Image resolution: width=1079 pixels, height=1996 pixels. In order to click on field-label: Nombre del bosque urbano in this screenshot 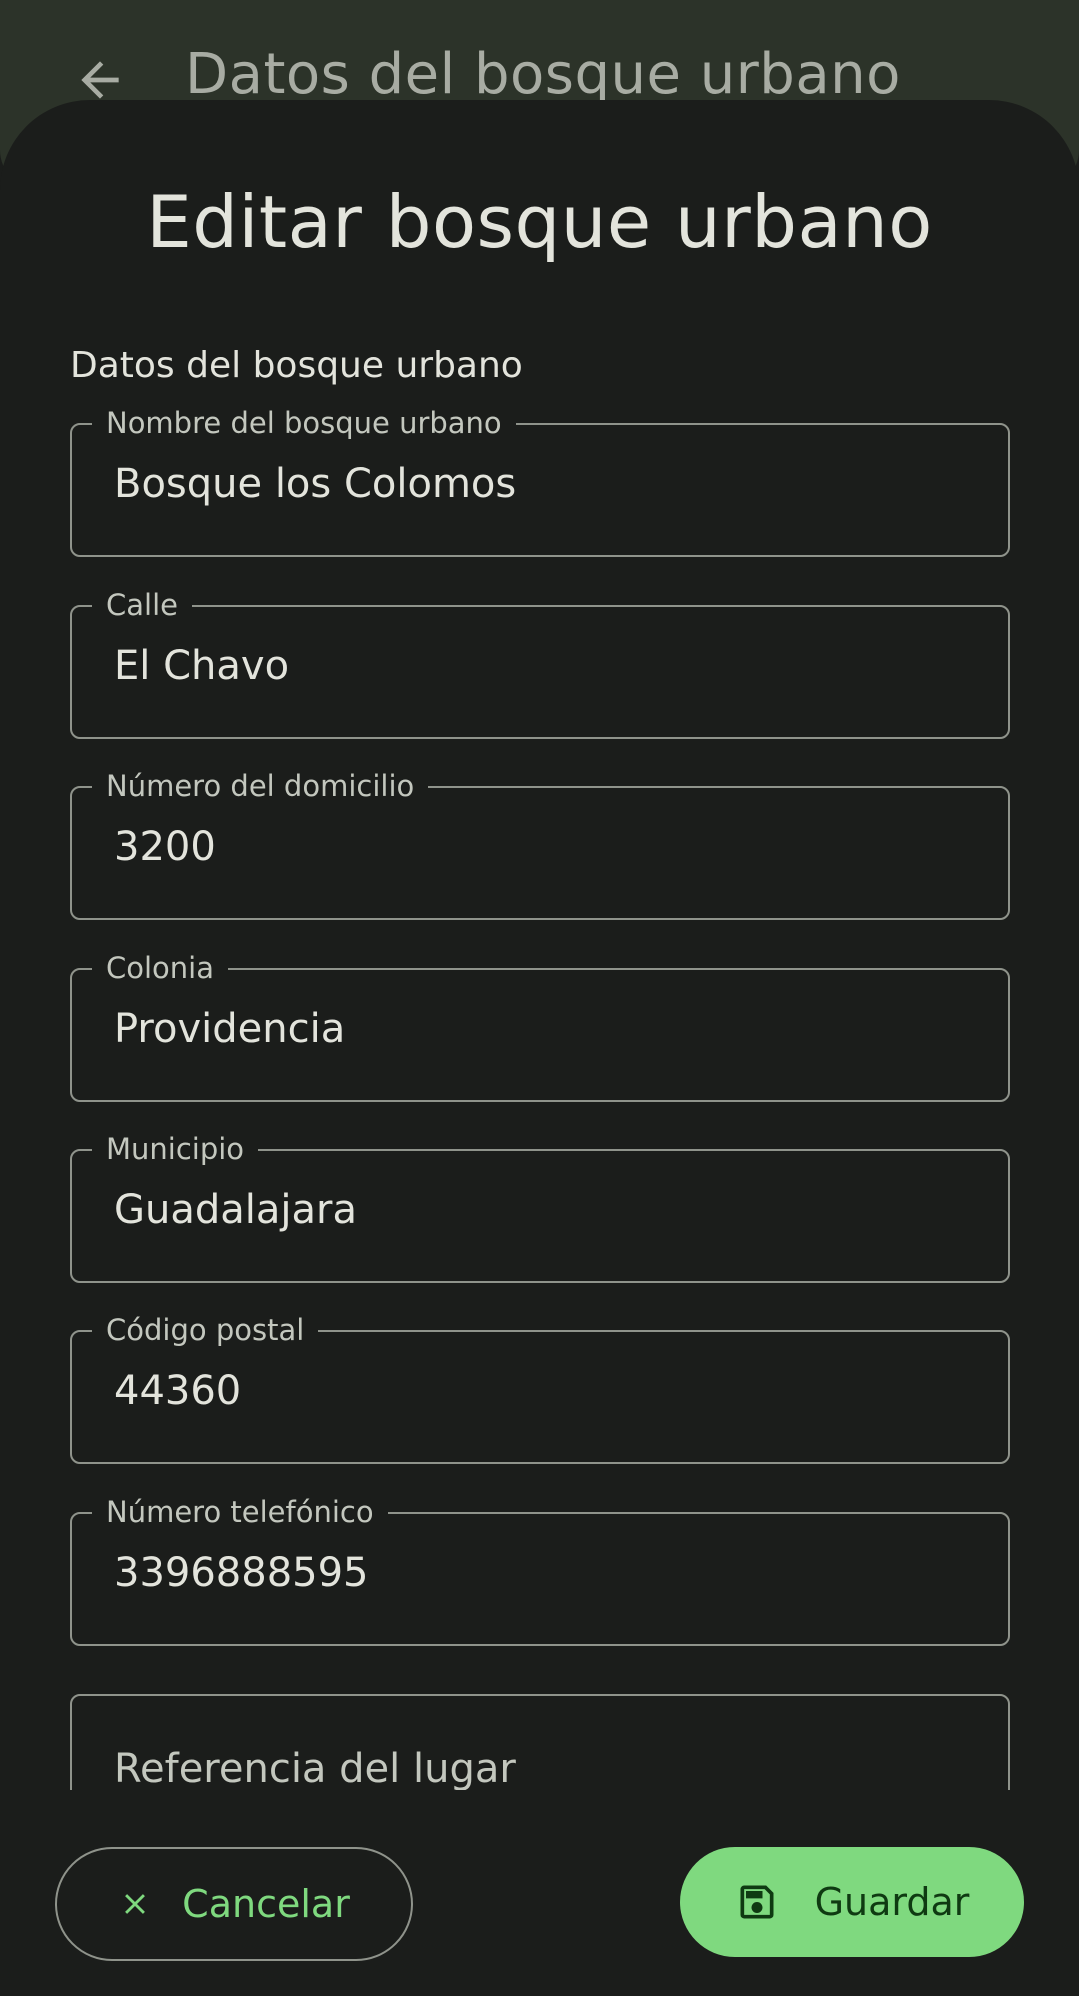, I will do `click(304, 423)`.